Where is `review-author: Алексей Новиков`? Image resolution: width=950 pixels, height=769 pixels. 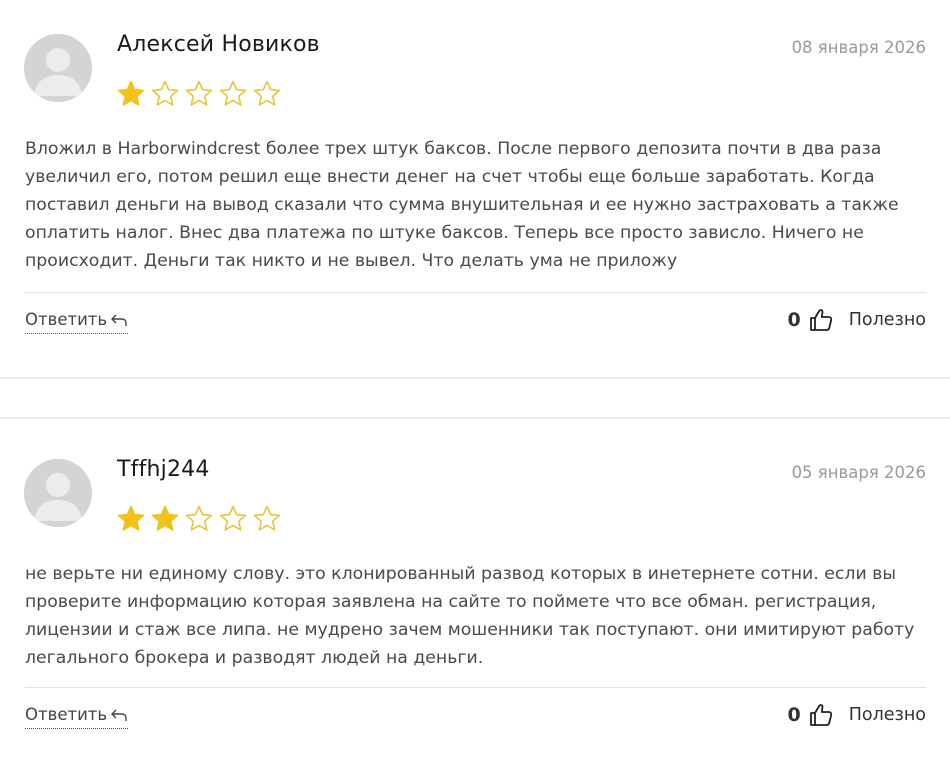
review-author: Алексей Новиков is located at coordinates (218, 44).